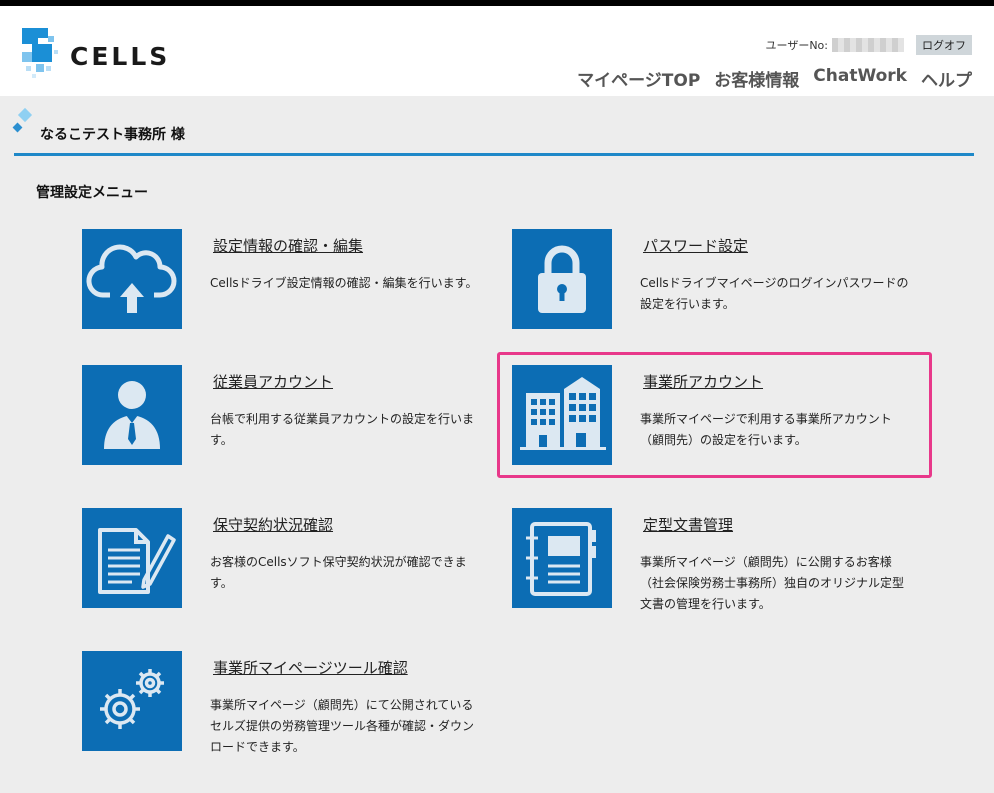 The height and width of the screenshot is (793, 994). Describe the element at coordinates (120, 56) in the screenshot. I see `logo-text: CELLS` at that location.